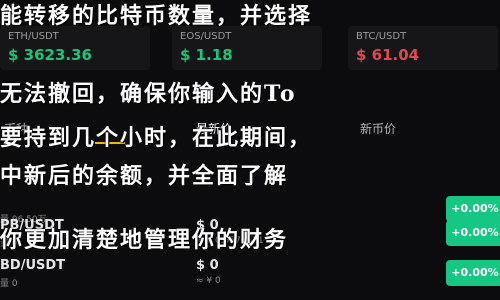 Image resolution: width=500 pixels, height=300 pixels. What do you see at coordinates (388, 55) in the screenshot?
I see `ticker-price: $ 61.04` at bounding box center [388, 55].